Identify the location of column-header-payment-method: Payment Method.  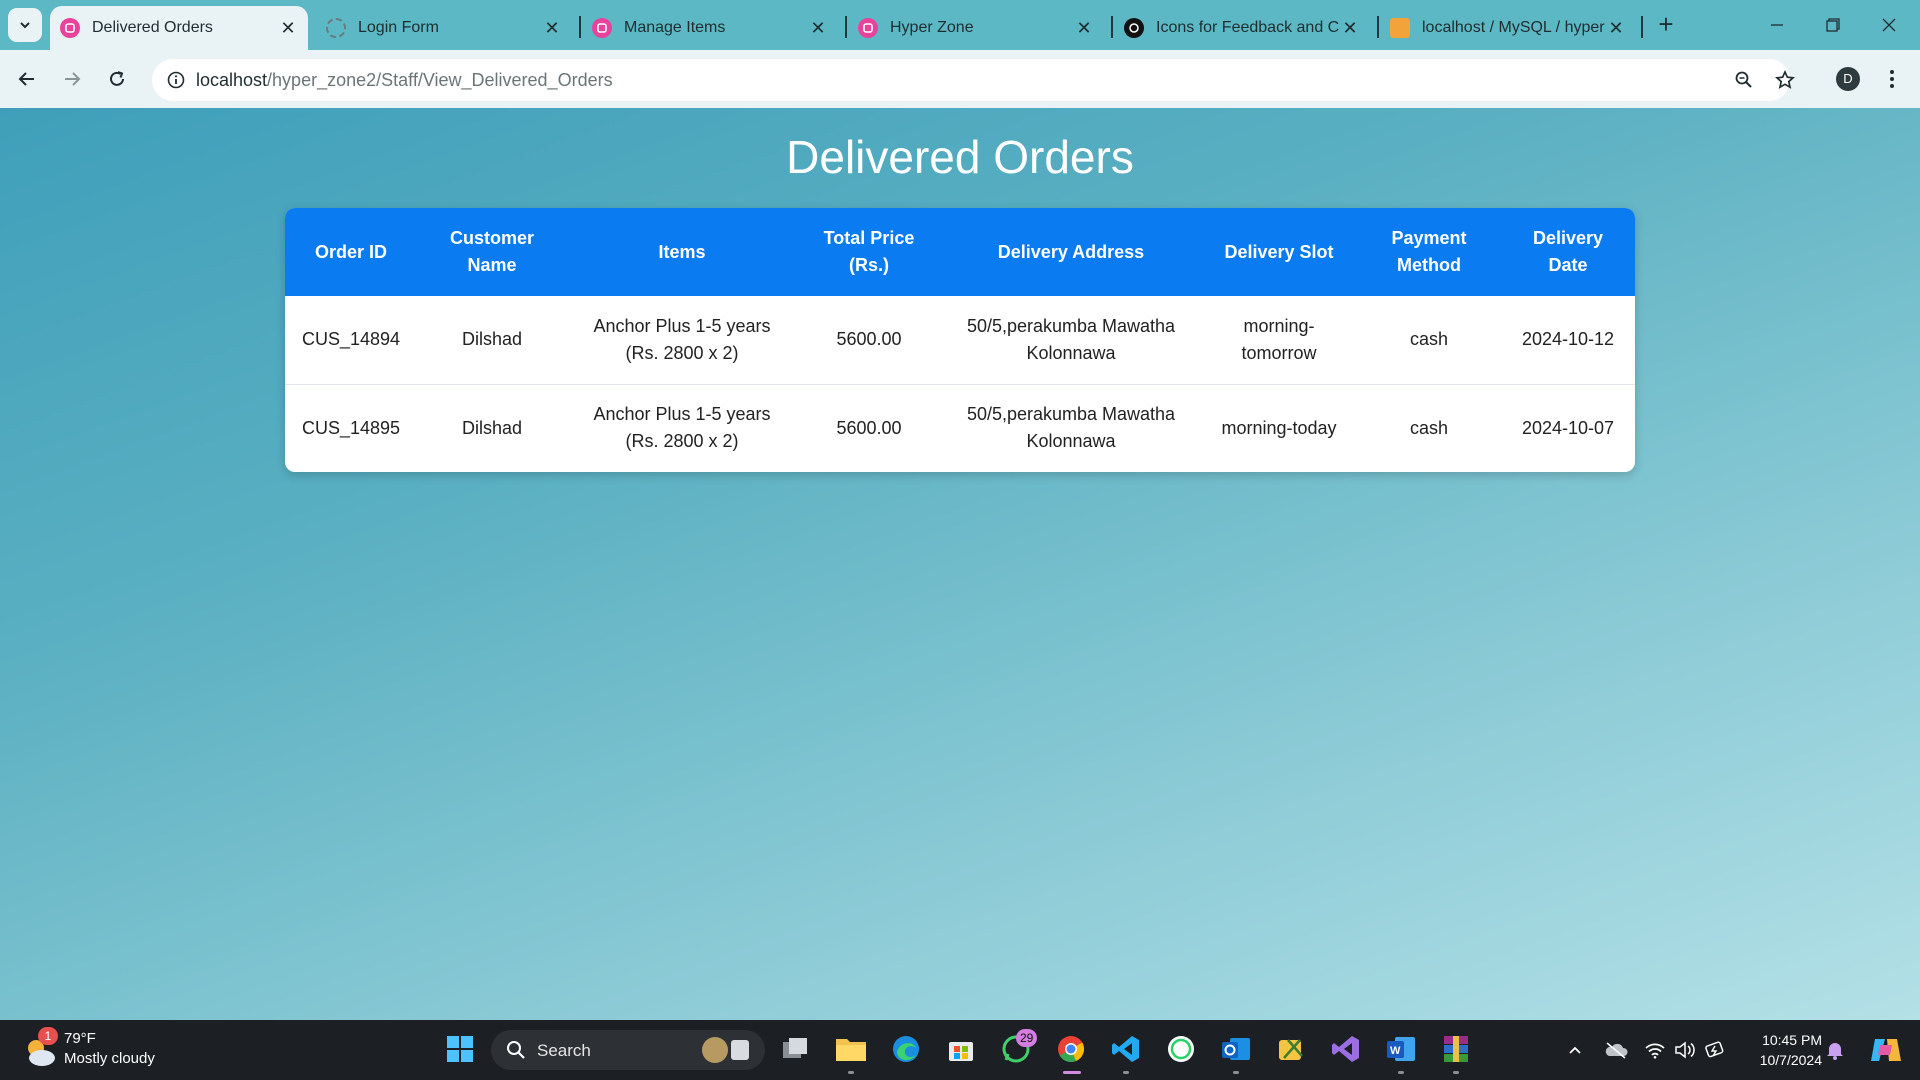
(1429, 251).